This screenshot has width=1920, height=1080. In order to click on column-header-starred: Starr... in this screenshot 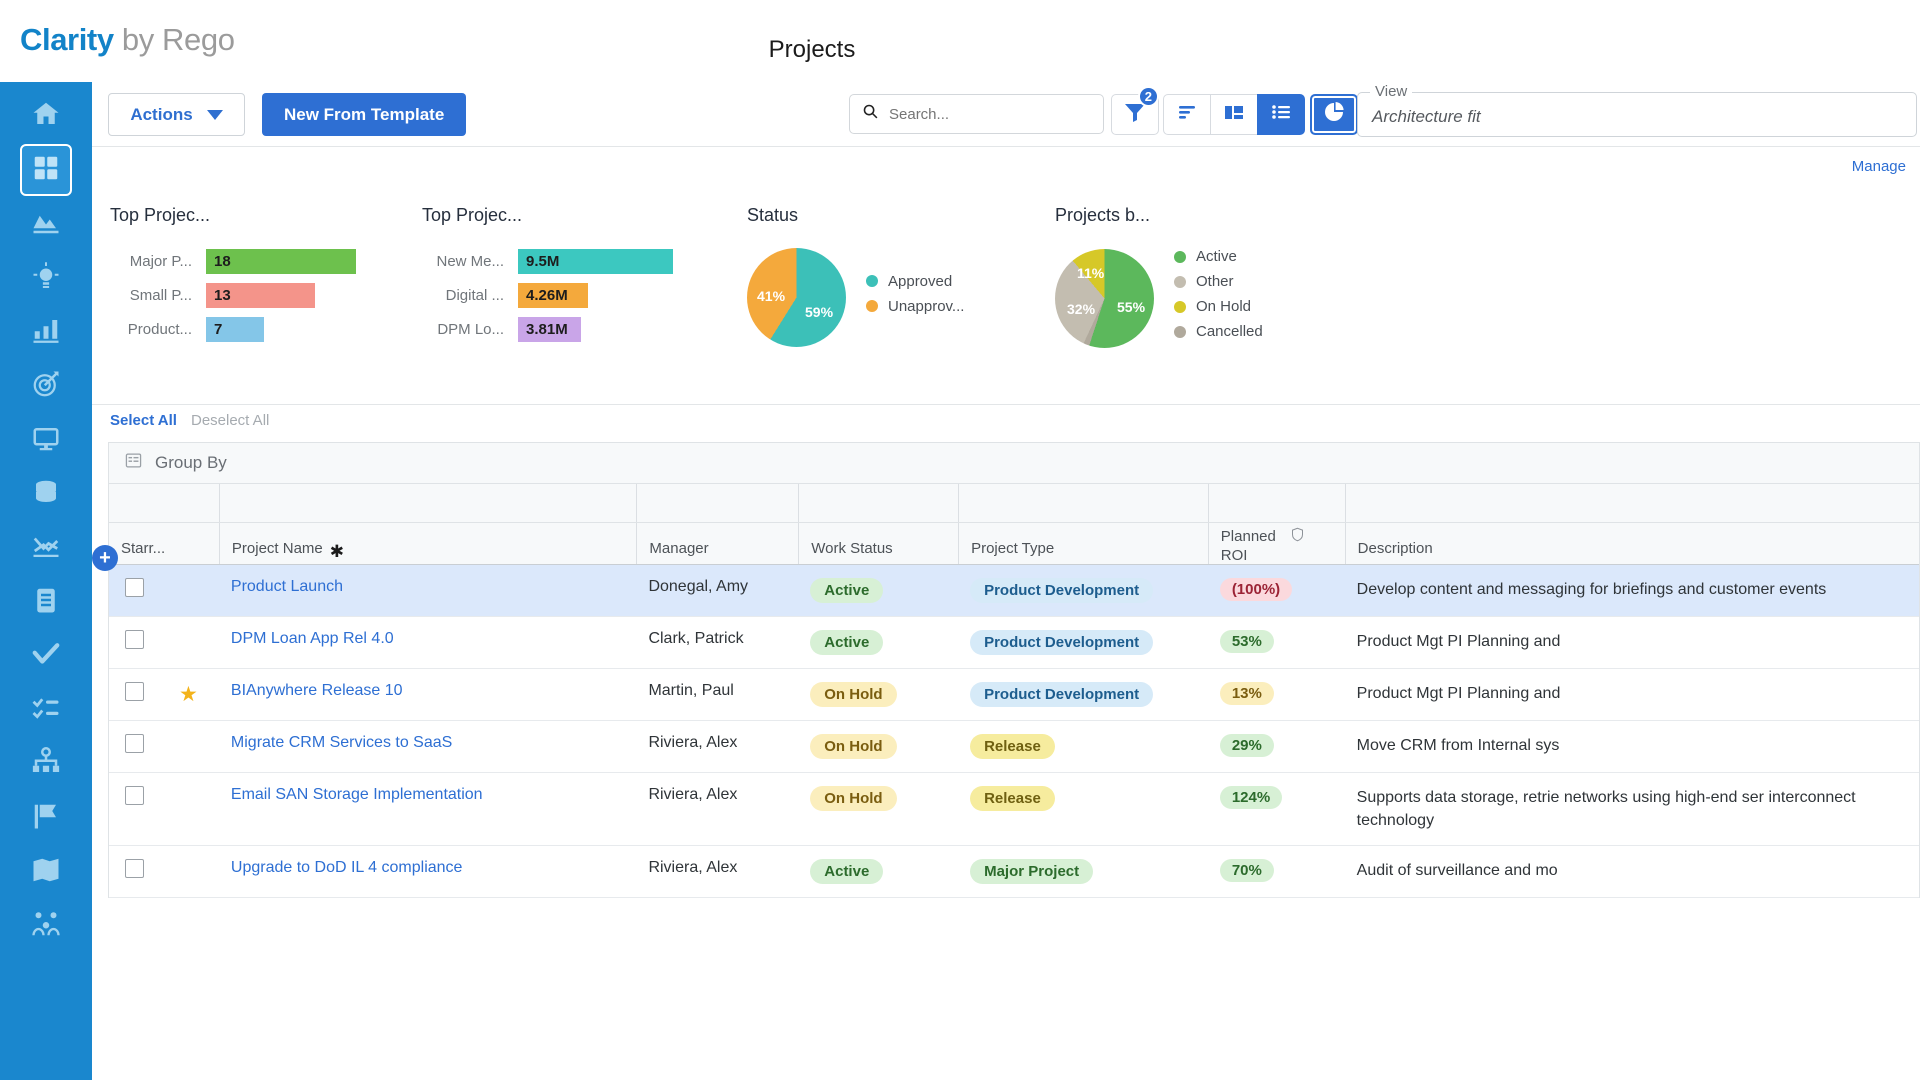, I will do `click(164, 543)`.